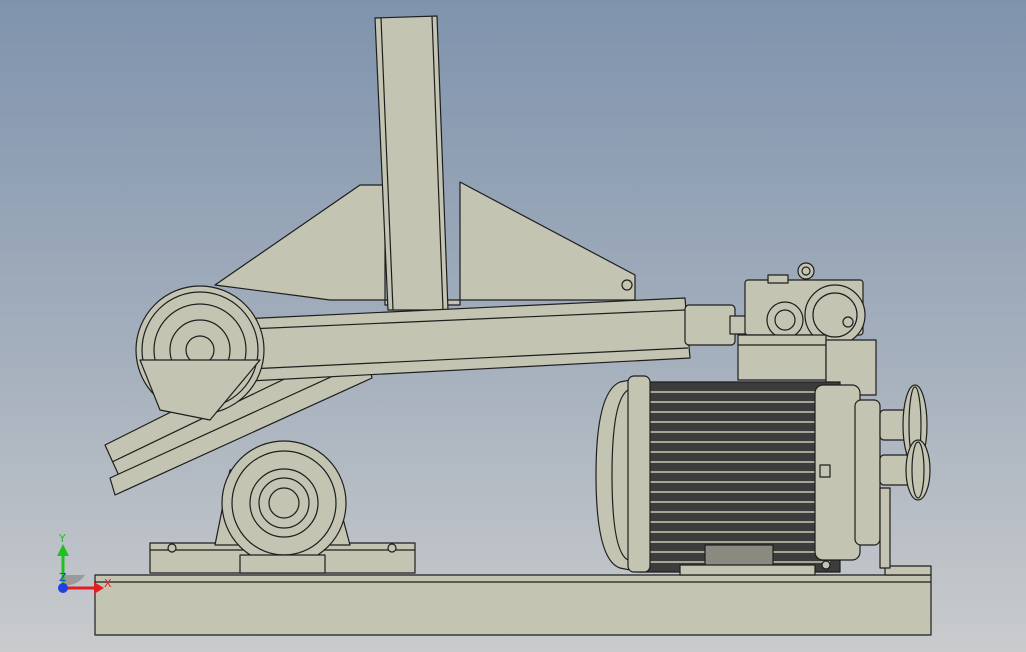  Describe the element at coordinates (807, 329) in the screenshot. I see `worm-gearbox` at that location.